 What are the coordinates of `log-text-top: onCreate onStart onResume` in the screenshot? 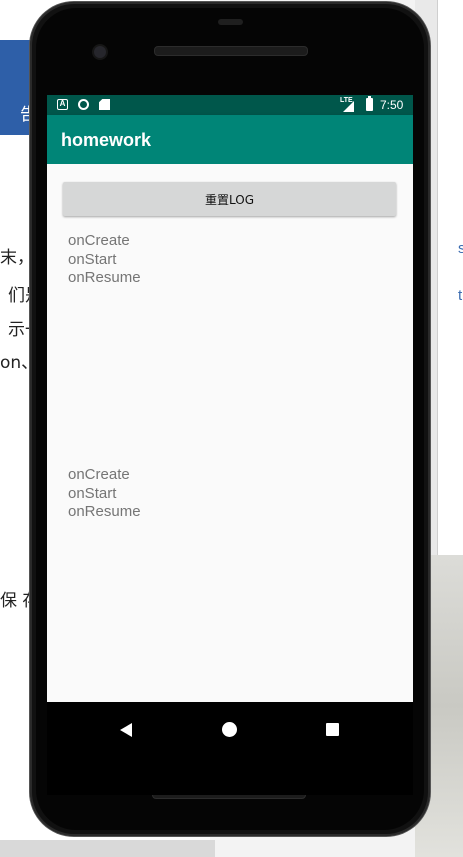 It's located at (104, 260).